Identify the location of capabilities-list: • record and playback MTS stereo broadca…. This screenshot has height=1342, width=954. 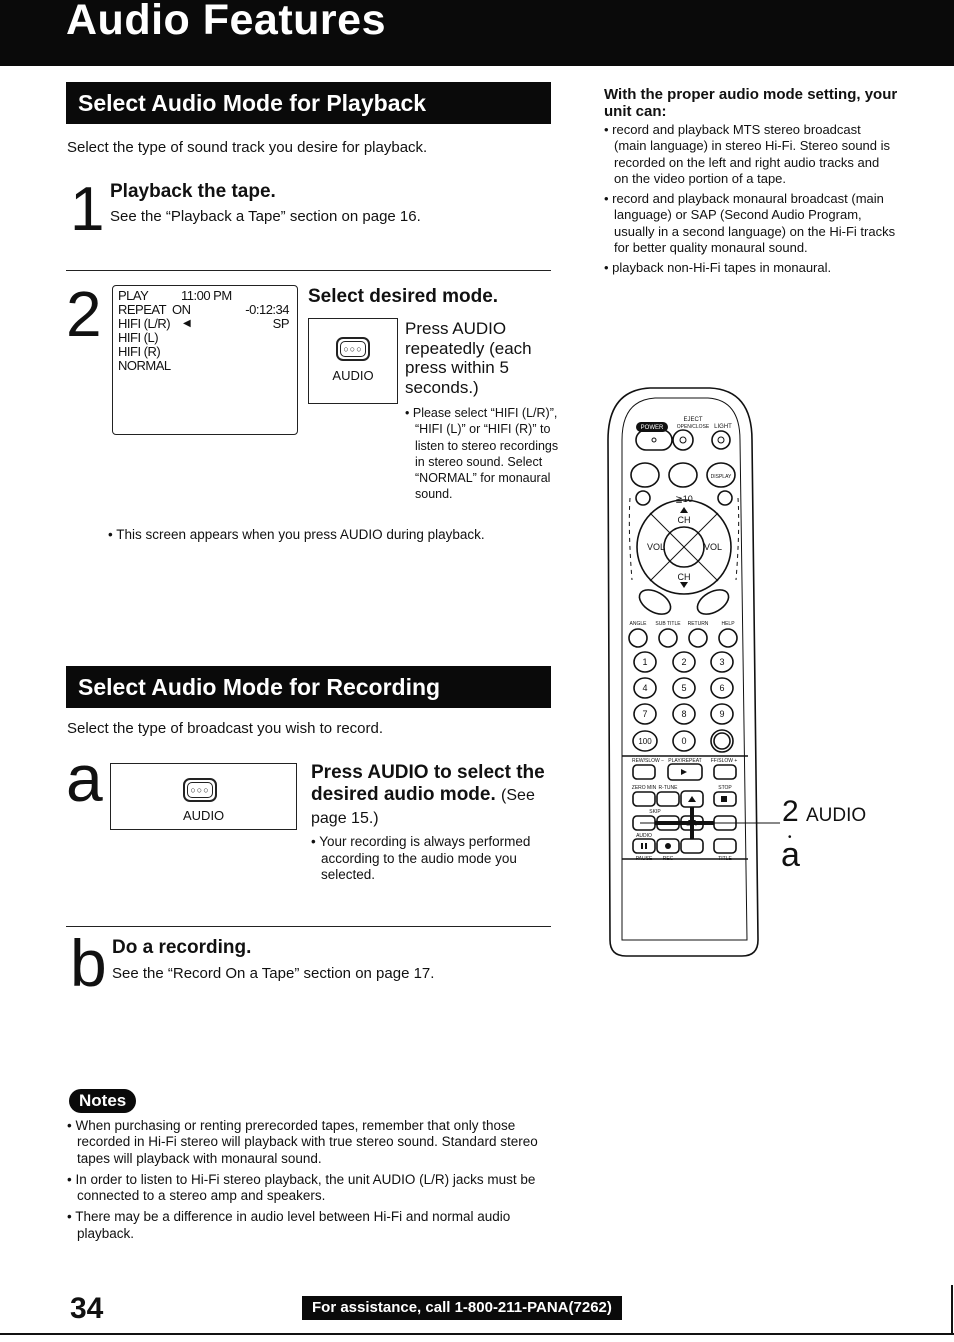
(750, 199).